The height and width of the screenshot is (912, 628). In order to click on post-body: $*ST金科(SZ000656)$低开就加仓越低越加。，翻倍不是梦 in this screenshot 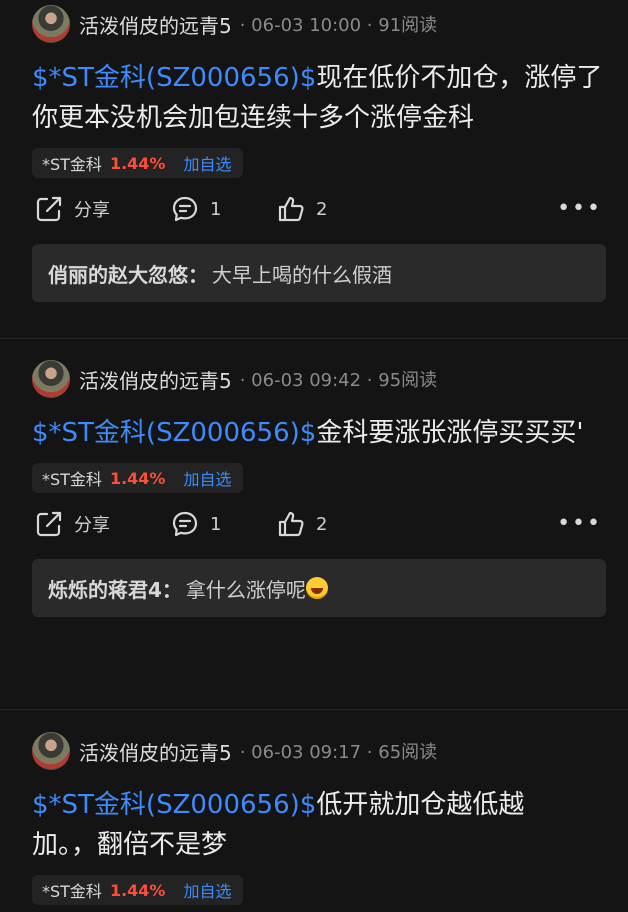, I will do `click(314, 820)`.